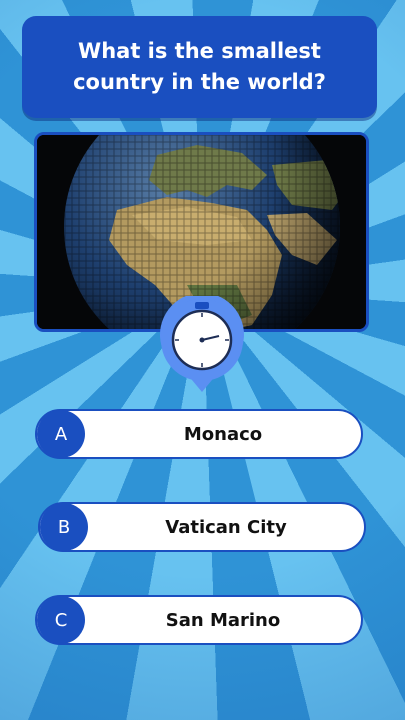  What do you see at coordinates (199, 51) in the screenshot?
I see `question-line-1: What is the smallest` at bounding box center [199, 51].